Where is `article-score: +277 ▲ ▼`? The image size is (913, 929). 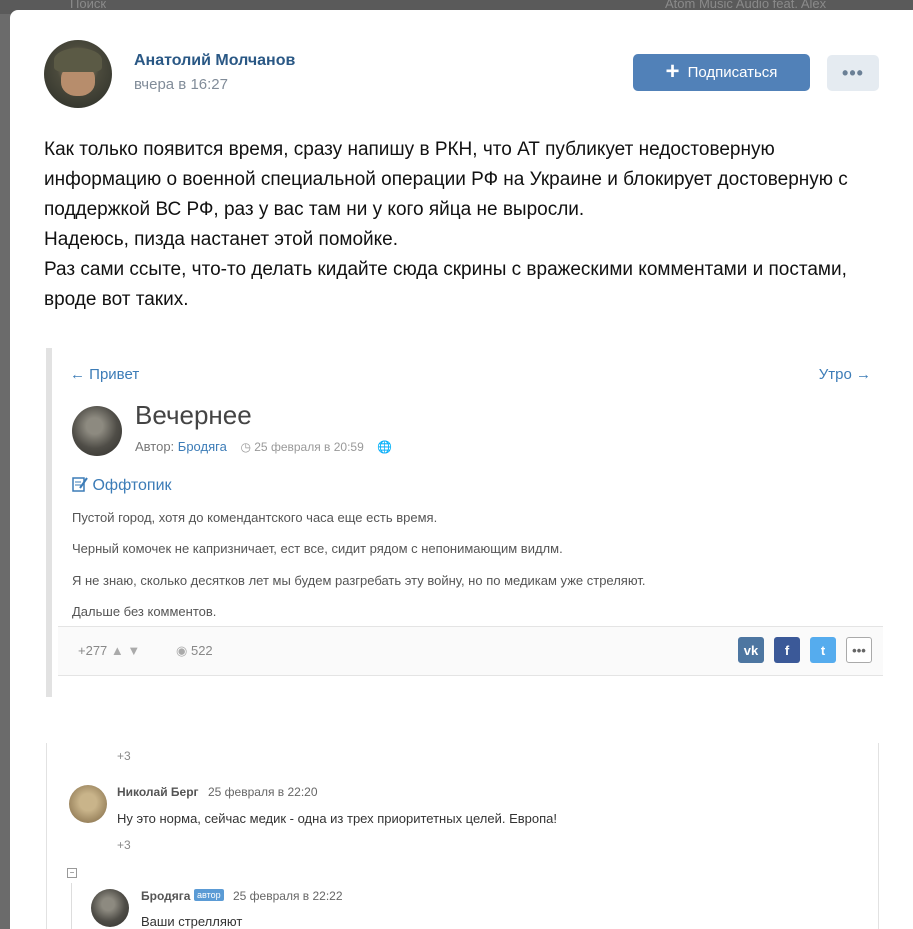 article-score: +277 ▲ ▼ is located at coordinates (109, 650).